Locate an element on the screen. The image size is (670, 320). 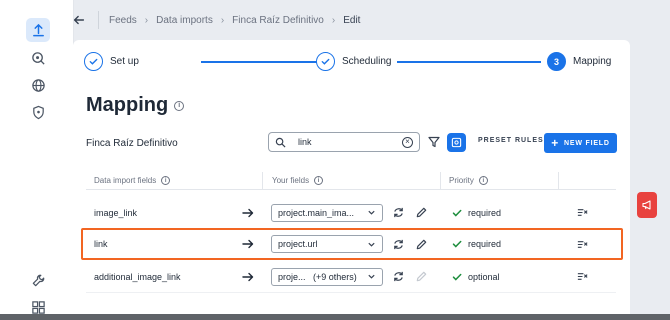
filter-icon is located at coordinates (434, 142).